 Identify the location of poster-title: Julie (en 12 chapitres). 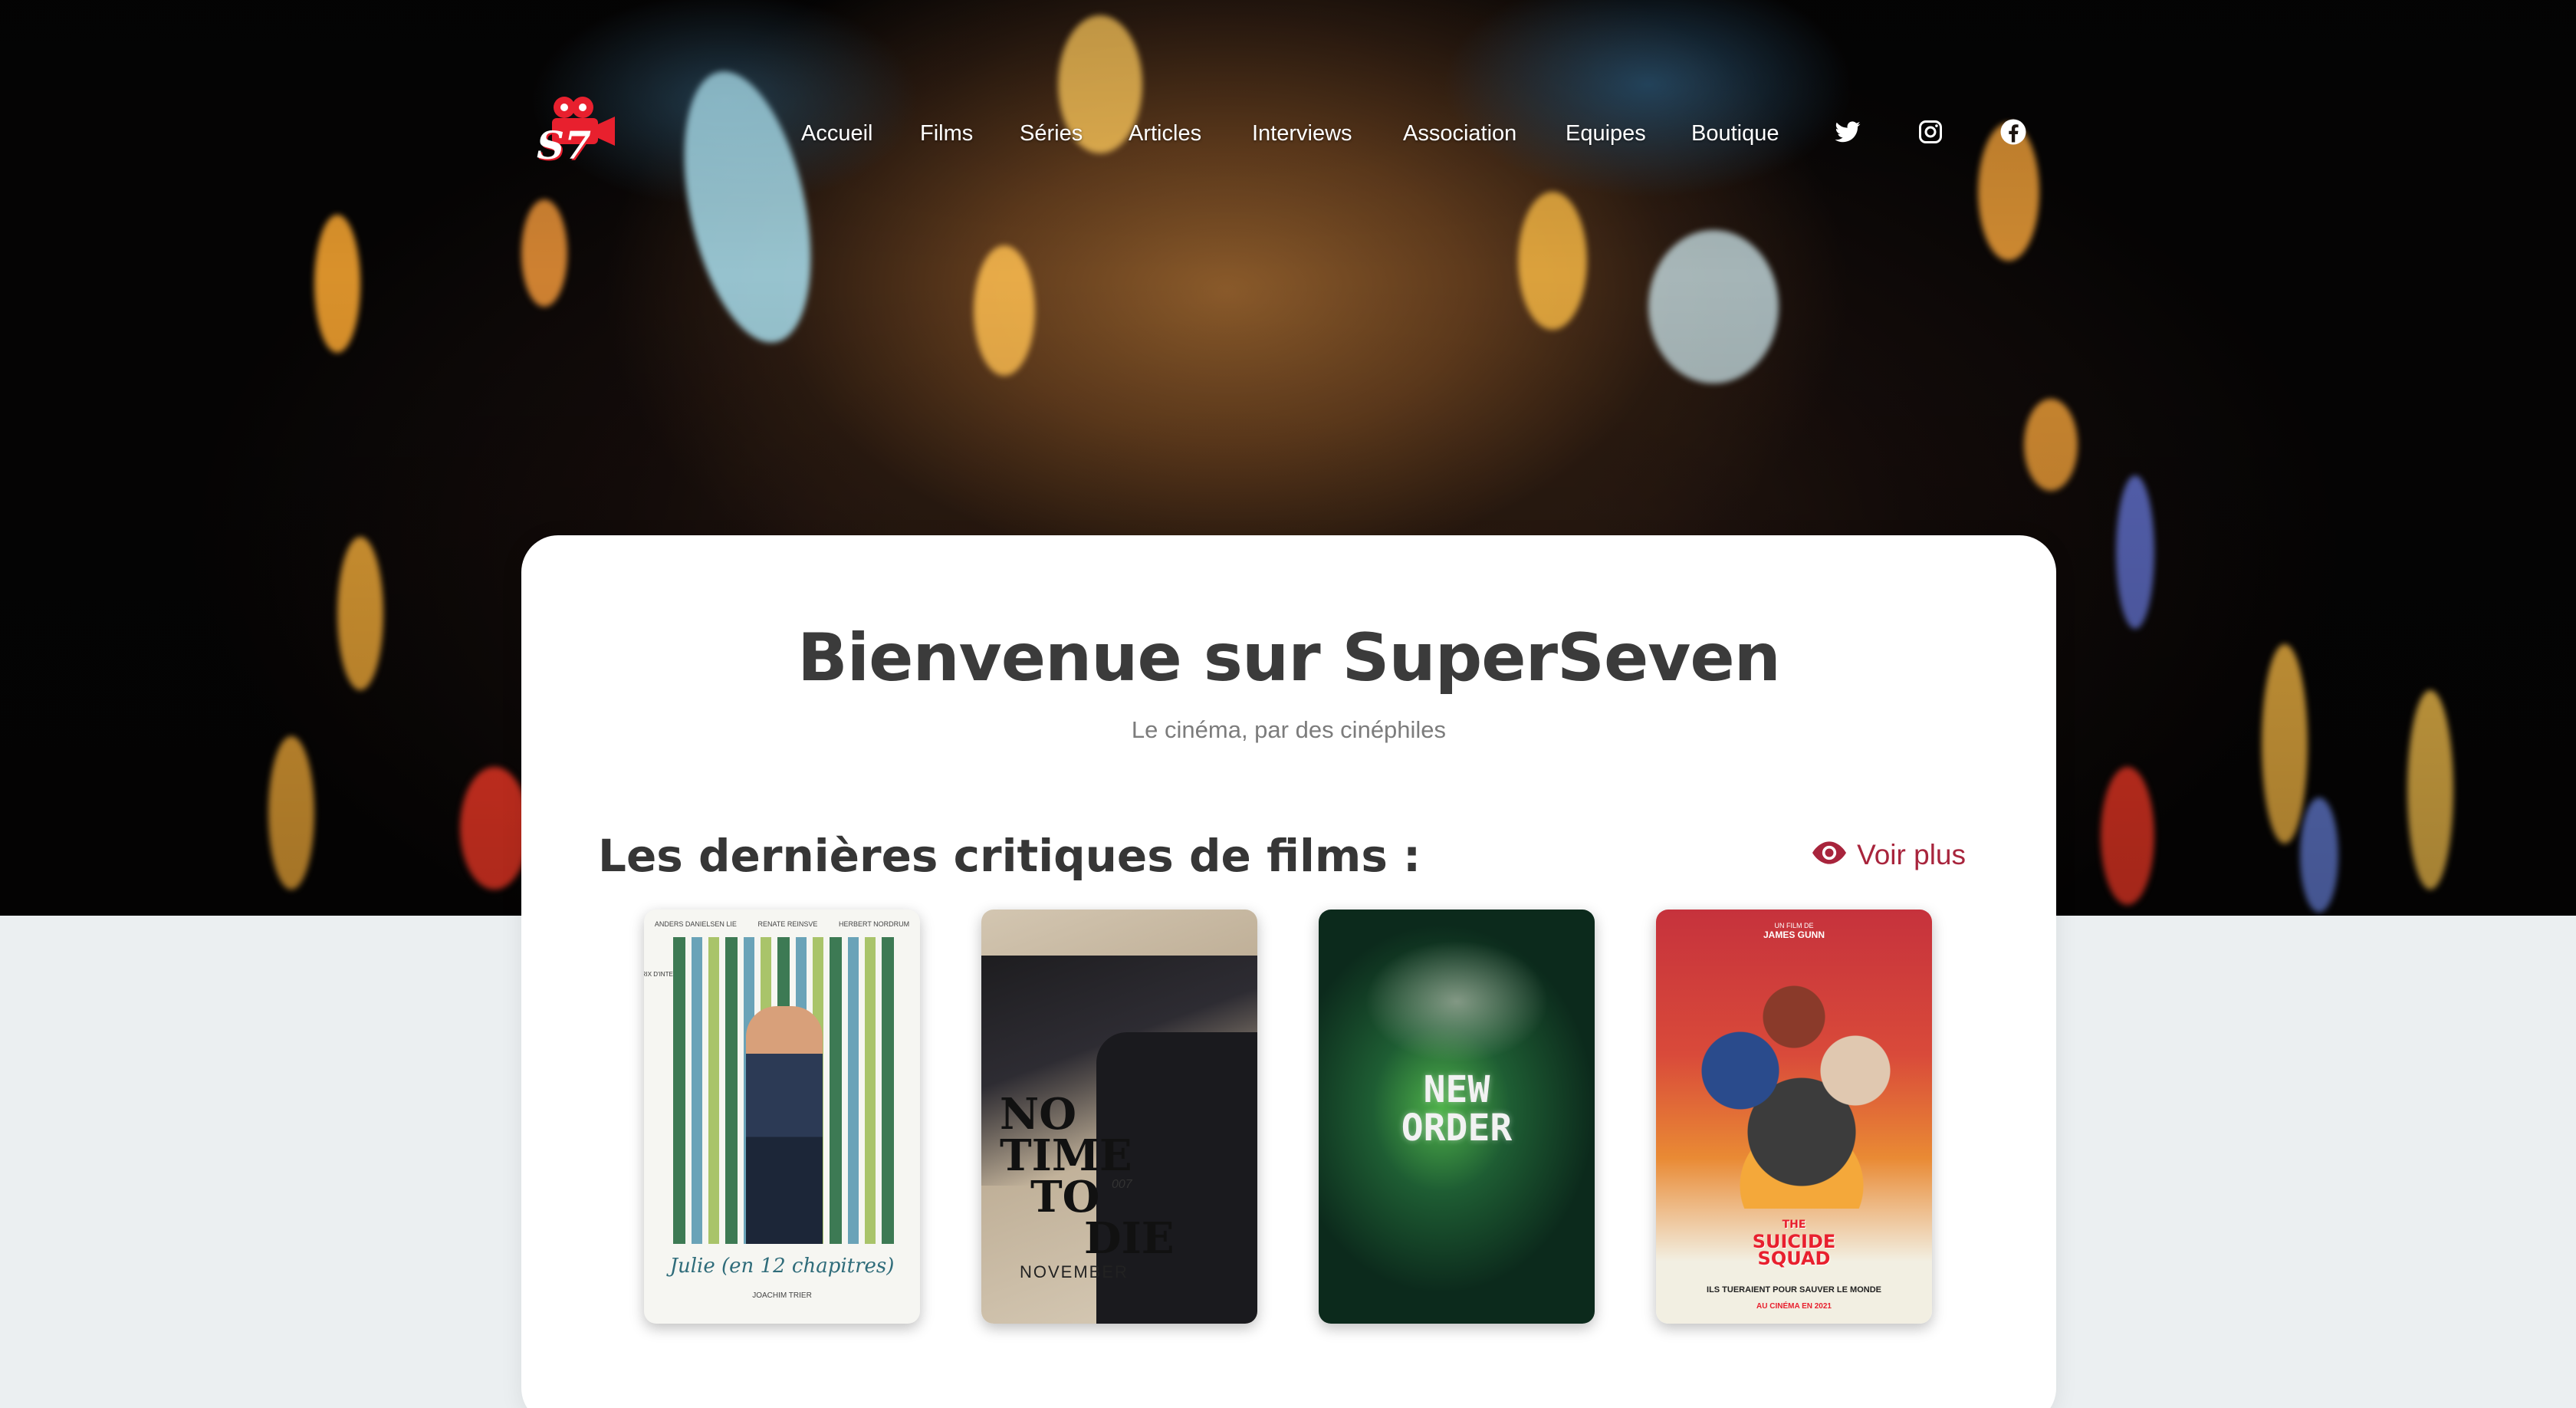
(782, 1266).